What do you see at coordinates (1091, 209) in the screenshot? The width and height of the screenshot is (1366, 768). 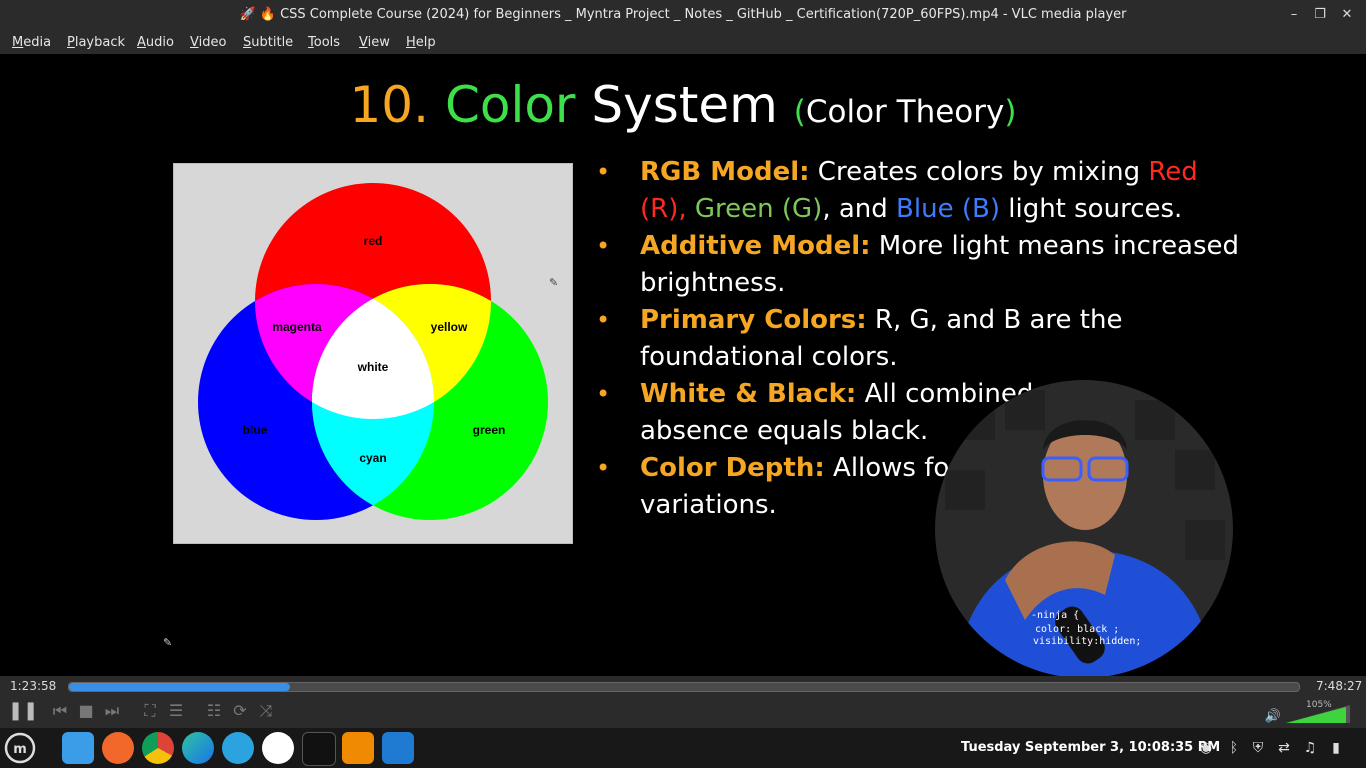 I see `bullet-text: light sources.` at bounding box center [1091, 209].